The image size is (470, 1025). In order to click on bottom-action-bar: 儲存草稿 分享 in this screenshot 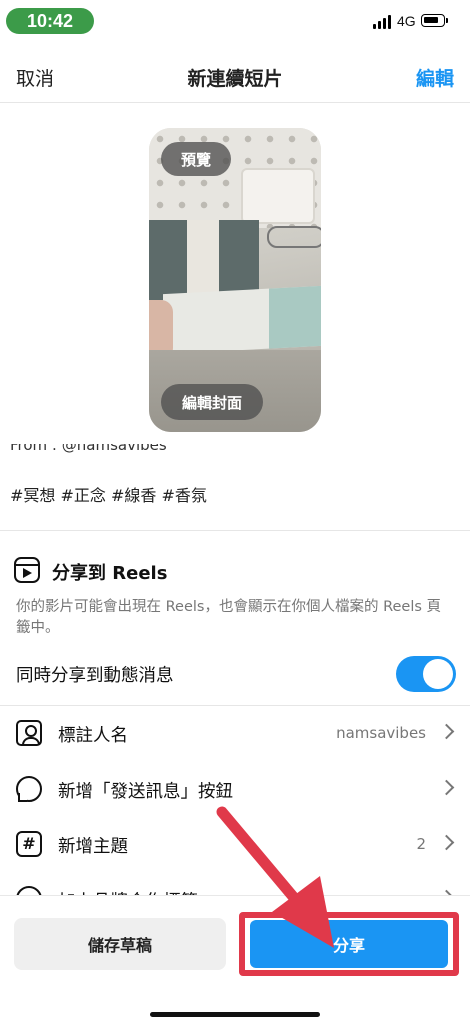, I will do `click(235, 960)`.